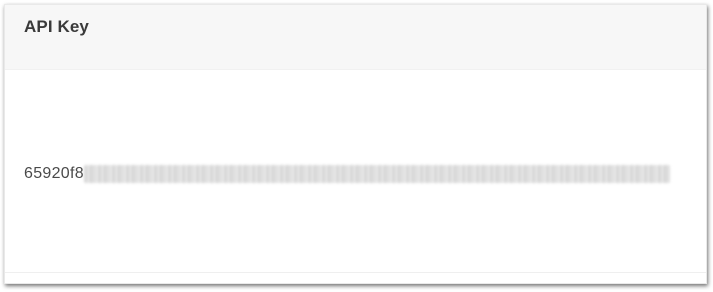 This screenshot has height=292, width=713. I want to click on card-title: API Key, so click(56, 26).